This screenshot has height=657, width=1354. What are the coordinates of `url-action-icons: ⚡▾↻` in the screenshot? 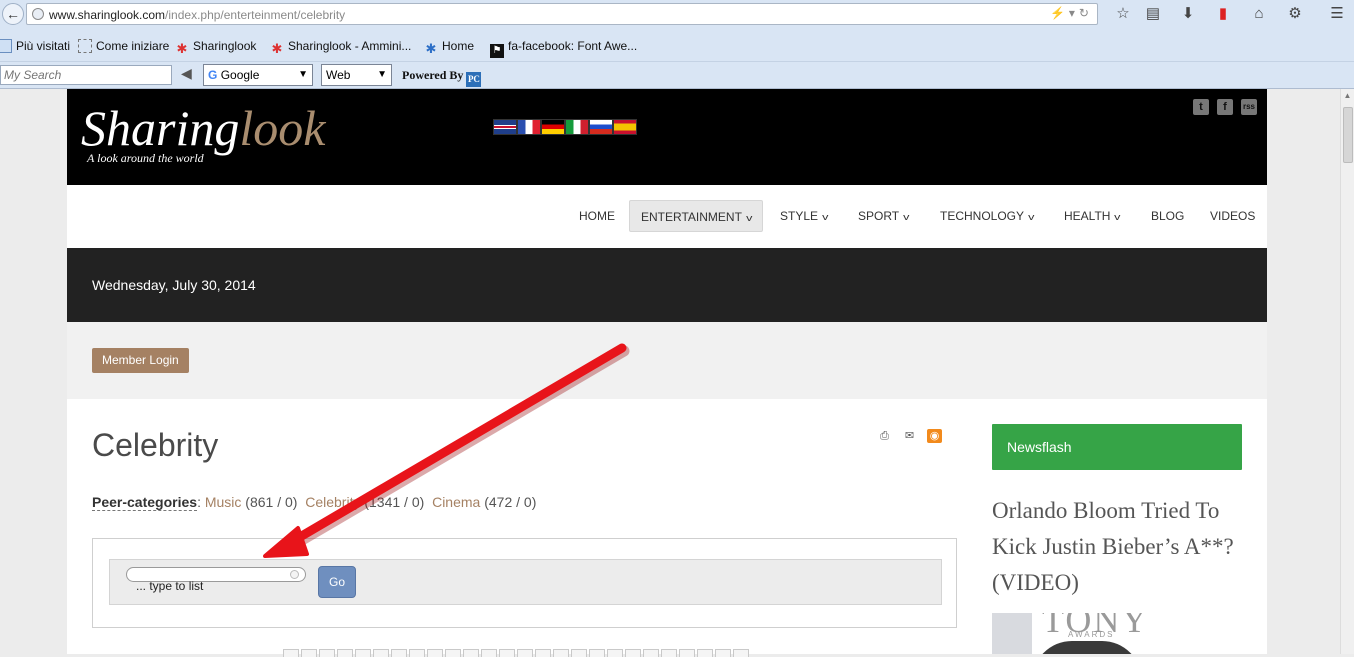 It's located at (1071, 13).